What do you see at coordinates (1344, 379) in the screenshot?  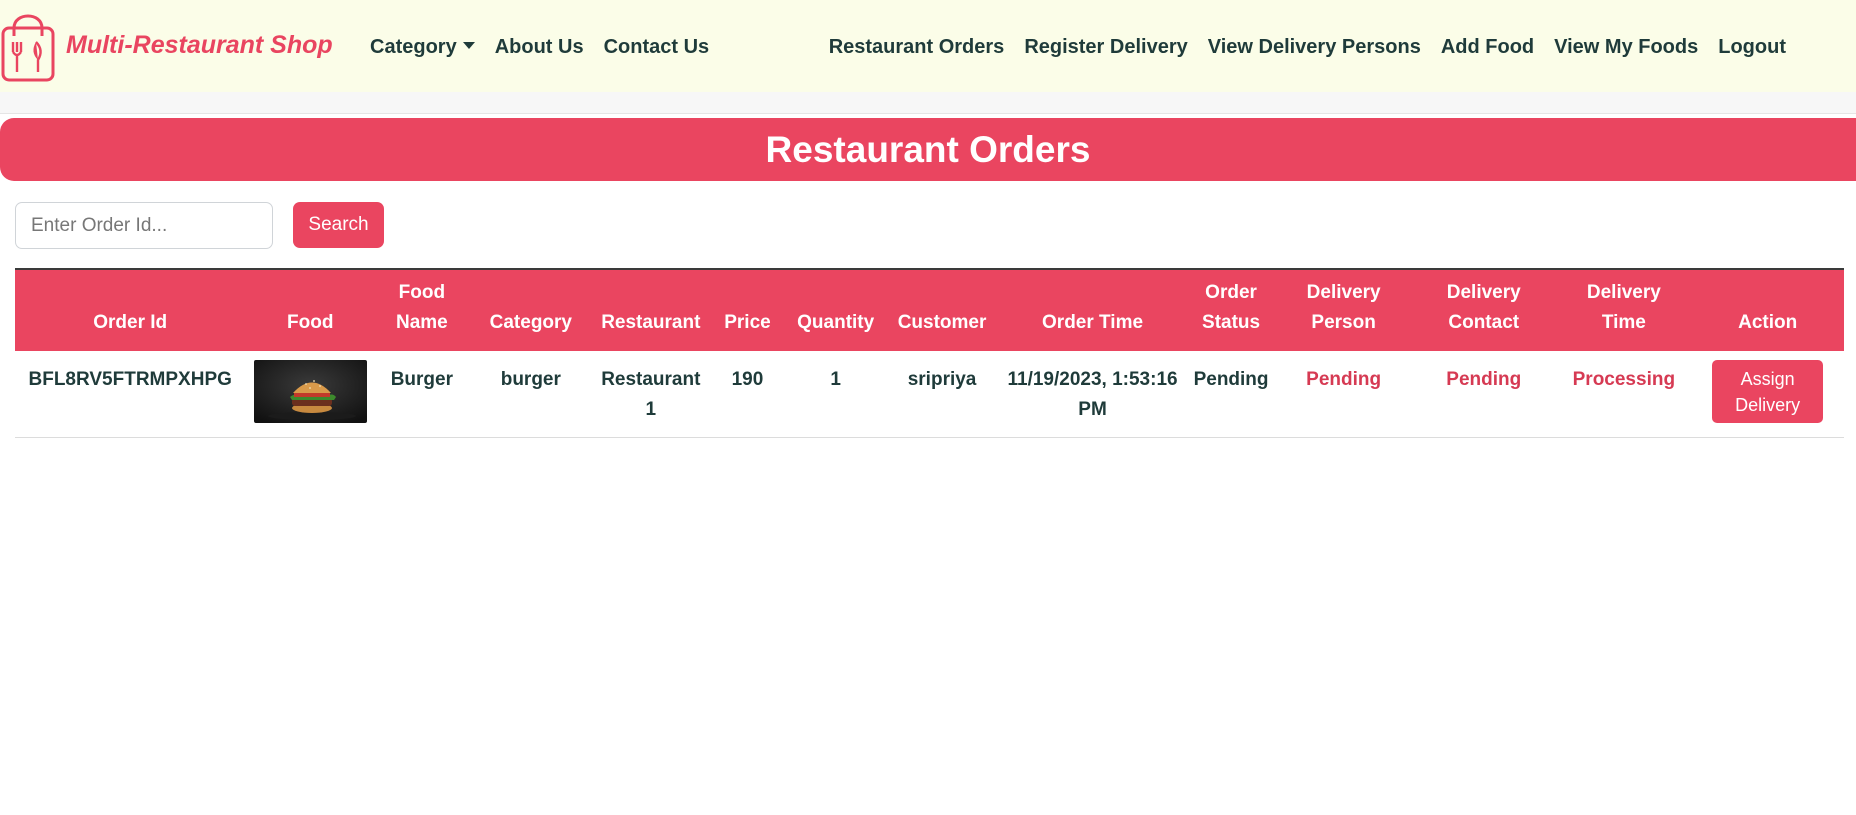 I see `cell-delivery-person: Pending` at bounding box center [1344, 379].